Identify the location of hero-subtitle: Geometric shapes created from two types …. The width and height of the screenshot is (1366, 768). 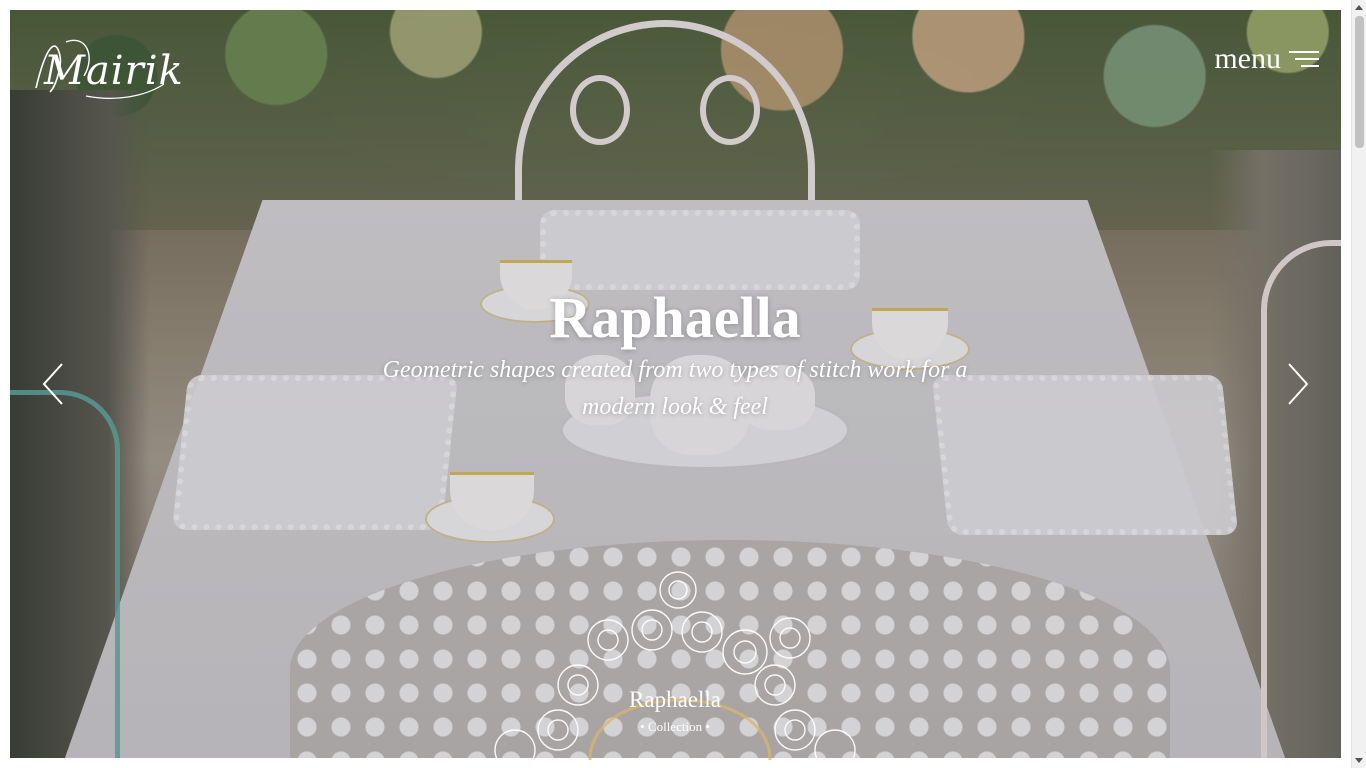
(675, 388).